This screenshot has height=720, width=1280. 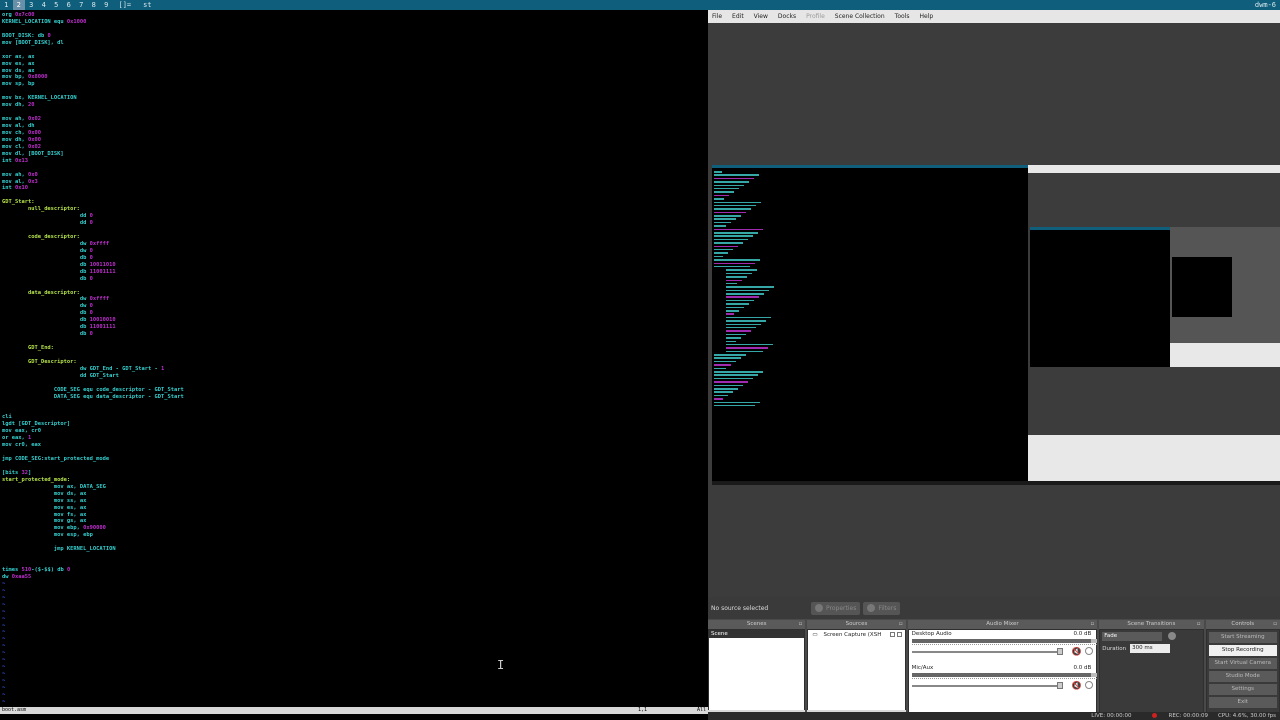 What do you see at coordinates (93, 202) in the screenshot?
I see `code-line: GDT_Start:` at bounding box center [93, 202].